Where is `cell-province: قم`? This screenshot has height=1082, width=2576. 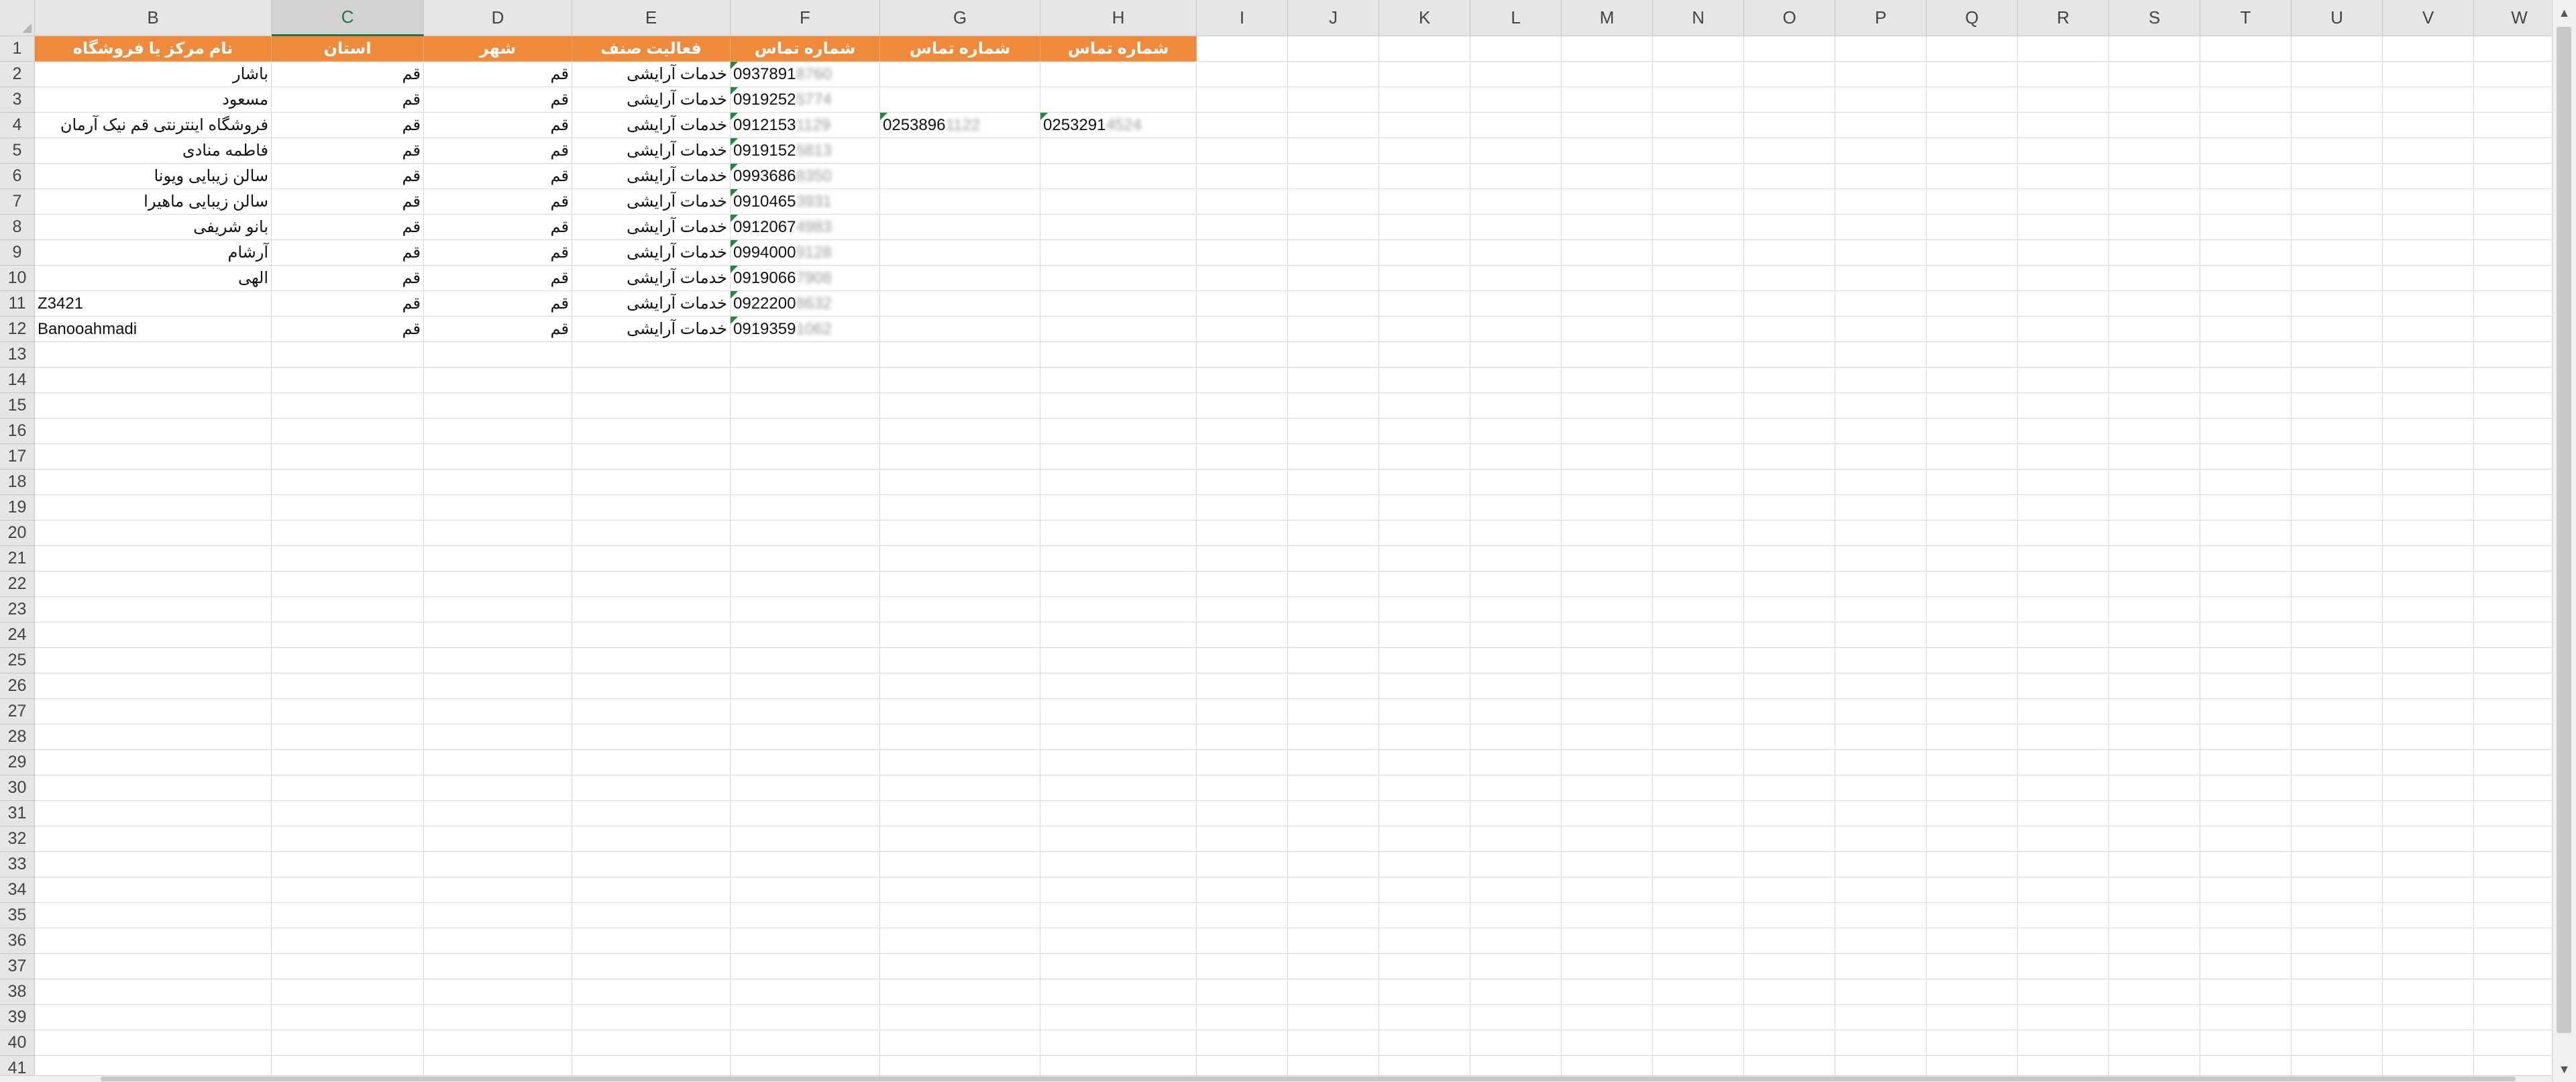 cell-province: قم is located at coordinates (348, 228).